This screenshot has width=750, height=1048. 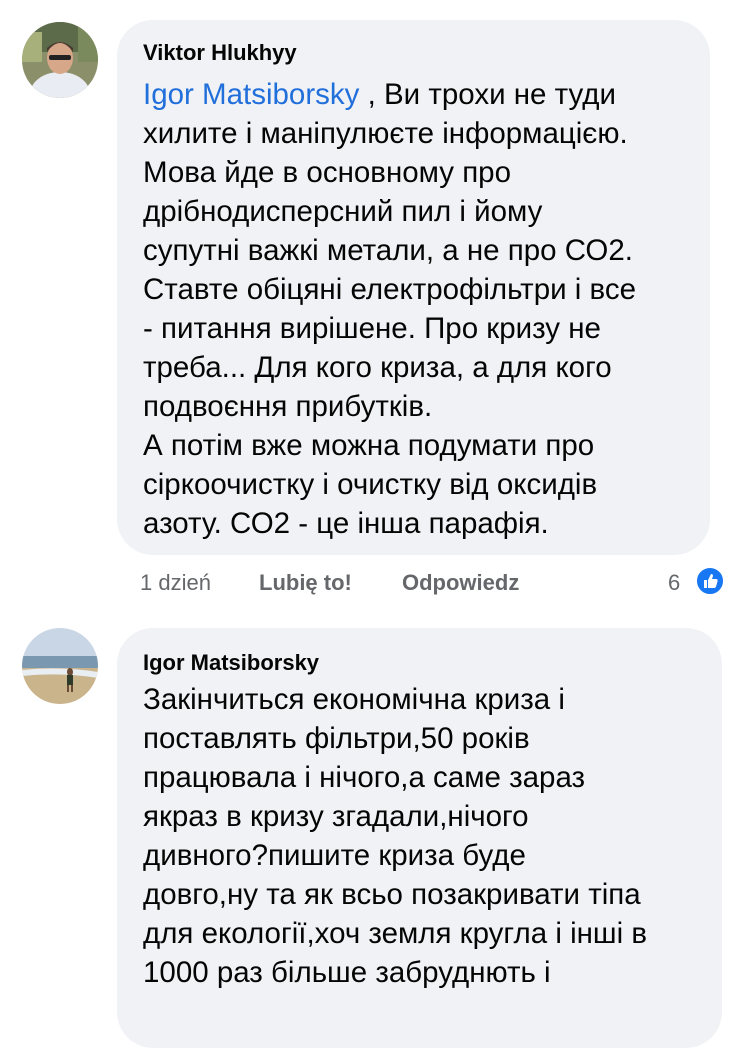 I want to click on comment-line: поставлять фільтри,50 років, so click(x=336, y=738).